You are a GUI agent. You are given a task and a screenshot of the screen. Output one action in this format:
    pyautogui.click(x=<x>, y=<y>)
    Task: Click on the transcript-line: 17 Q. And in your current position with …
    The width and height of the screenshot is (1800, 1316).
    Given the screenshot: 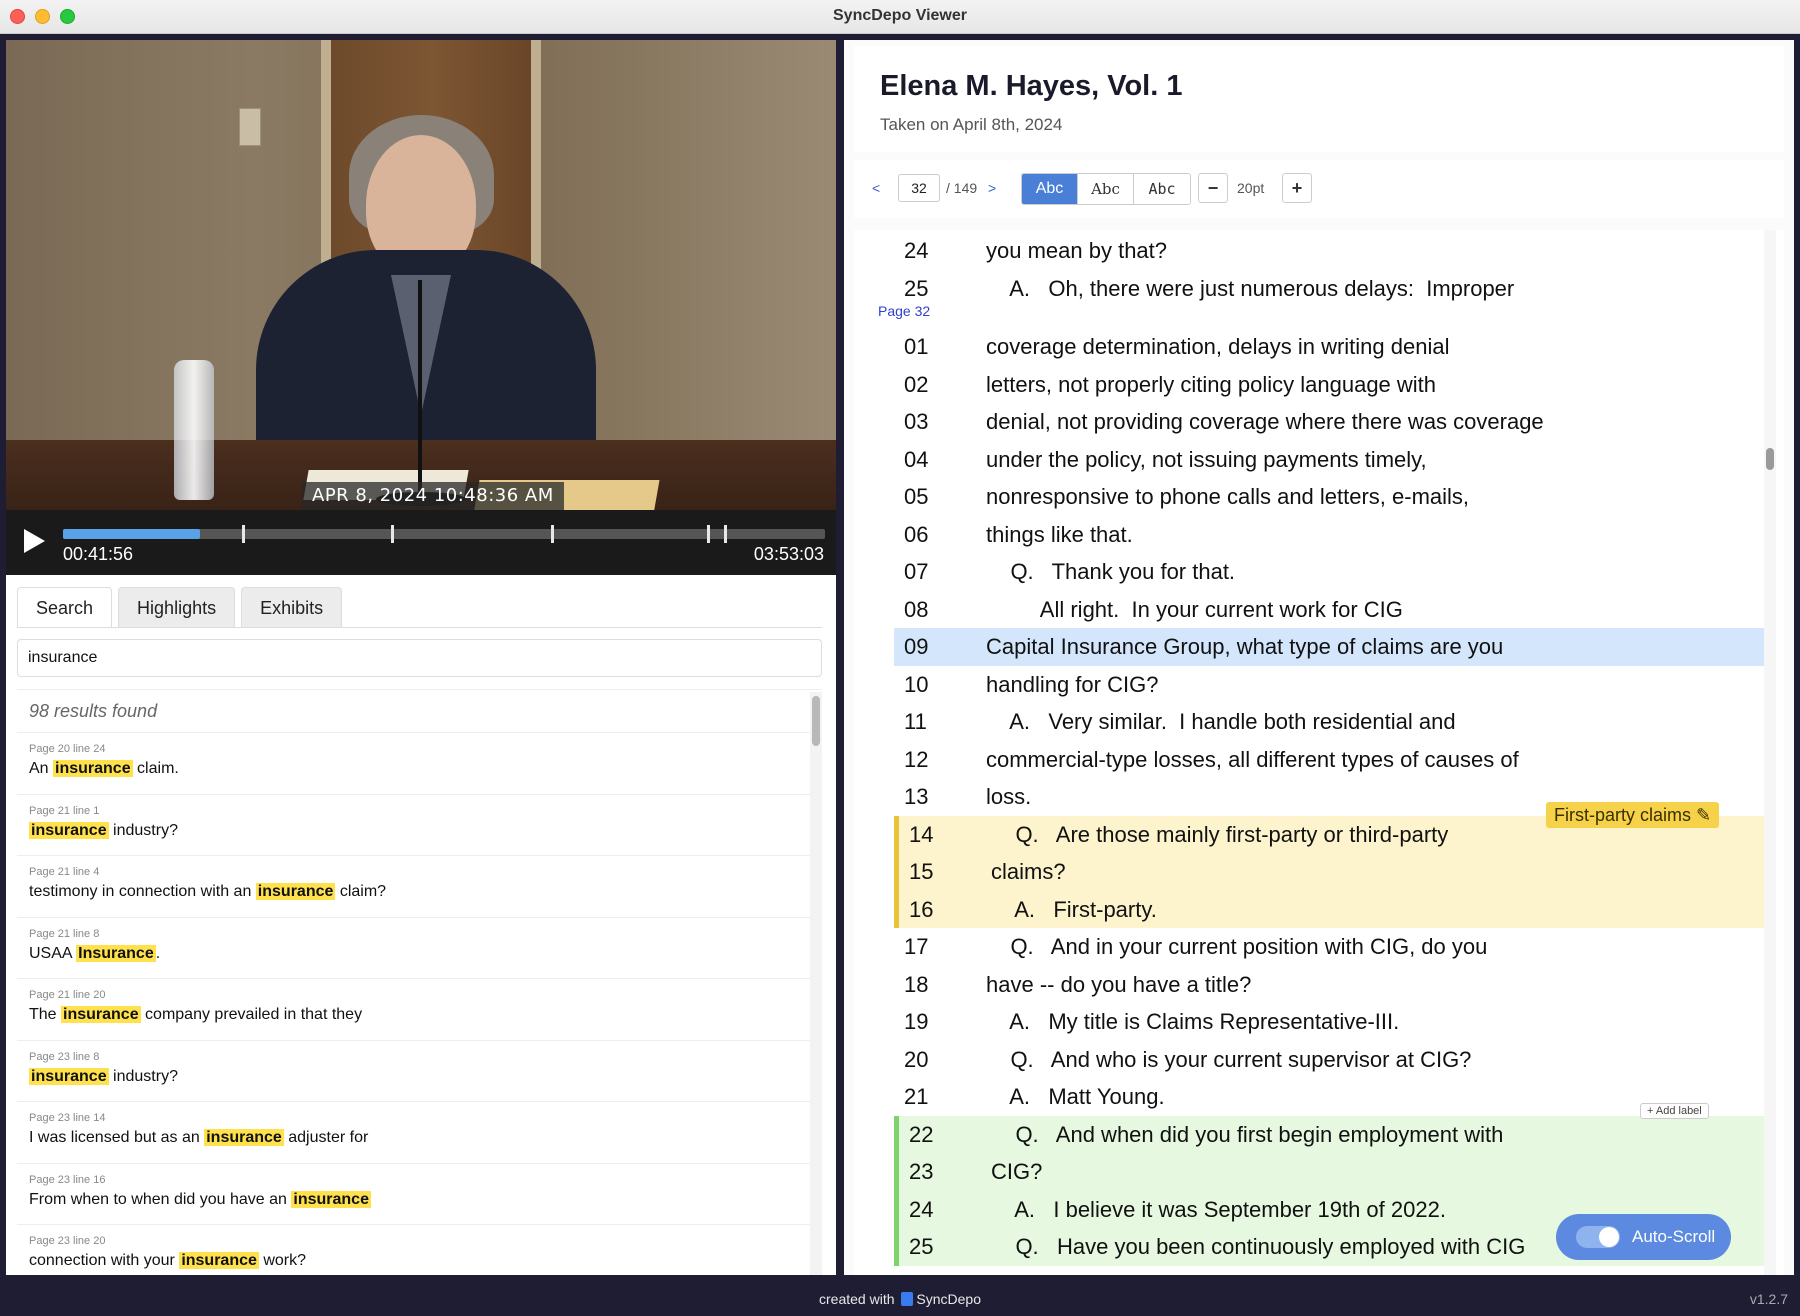 What is the action you would take?
    pyautogui.click(x=1329, y=947)
    